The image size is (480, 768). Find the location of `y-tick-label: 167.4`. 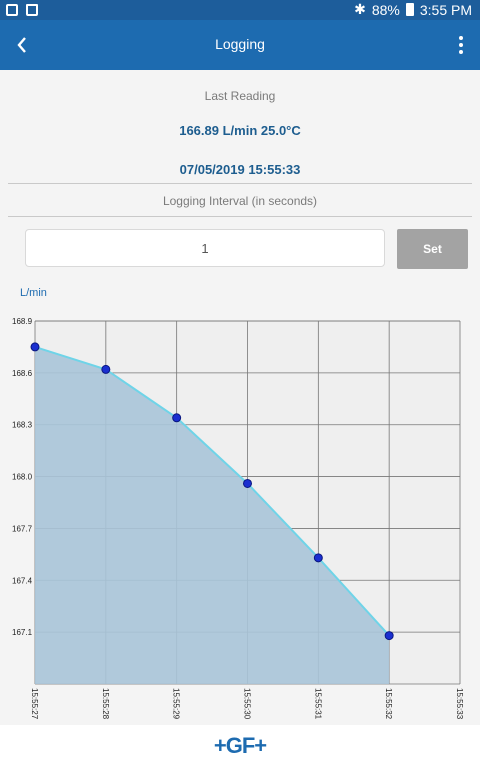

y-tick-label: 167.4 is located at coordinates (22, 580).